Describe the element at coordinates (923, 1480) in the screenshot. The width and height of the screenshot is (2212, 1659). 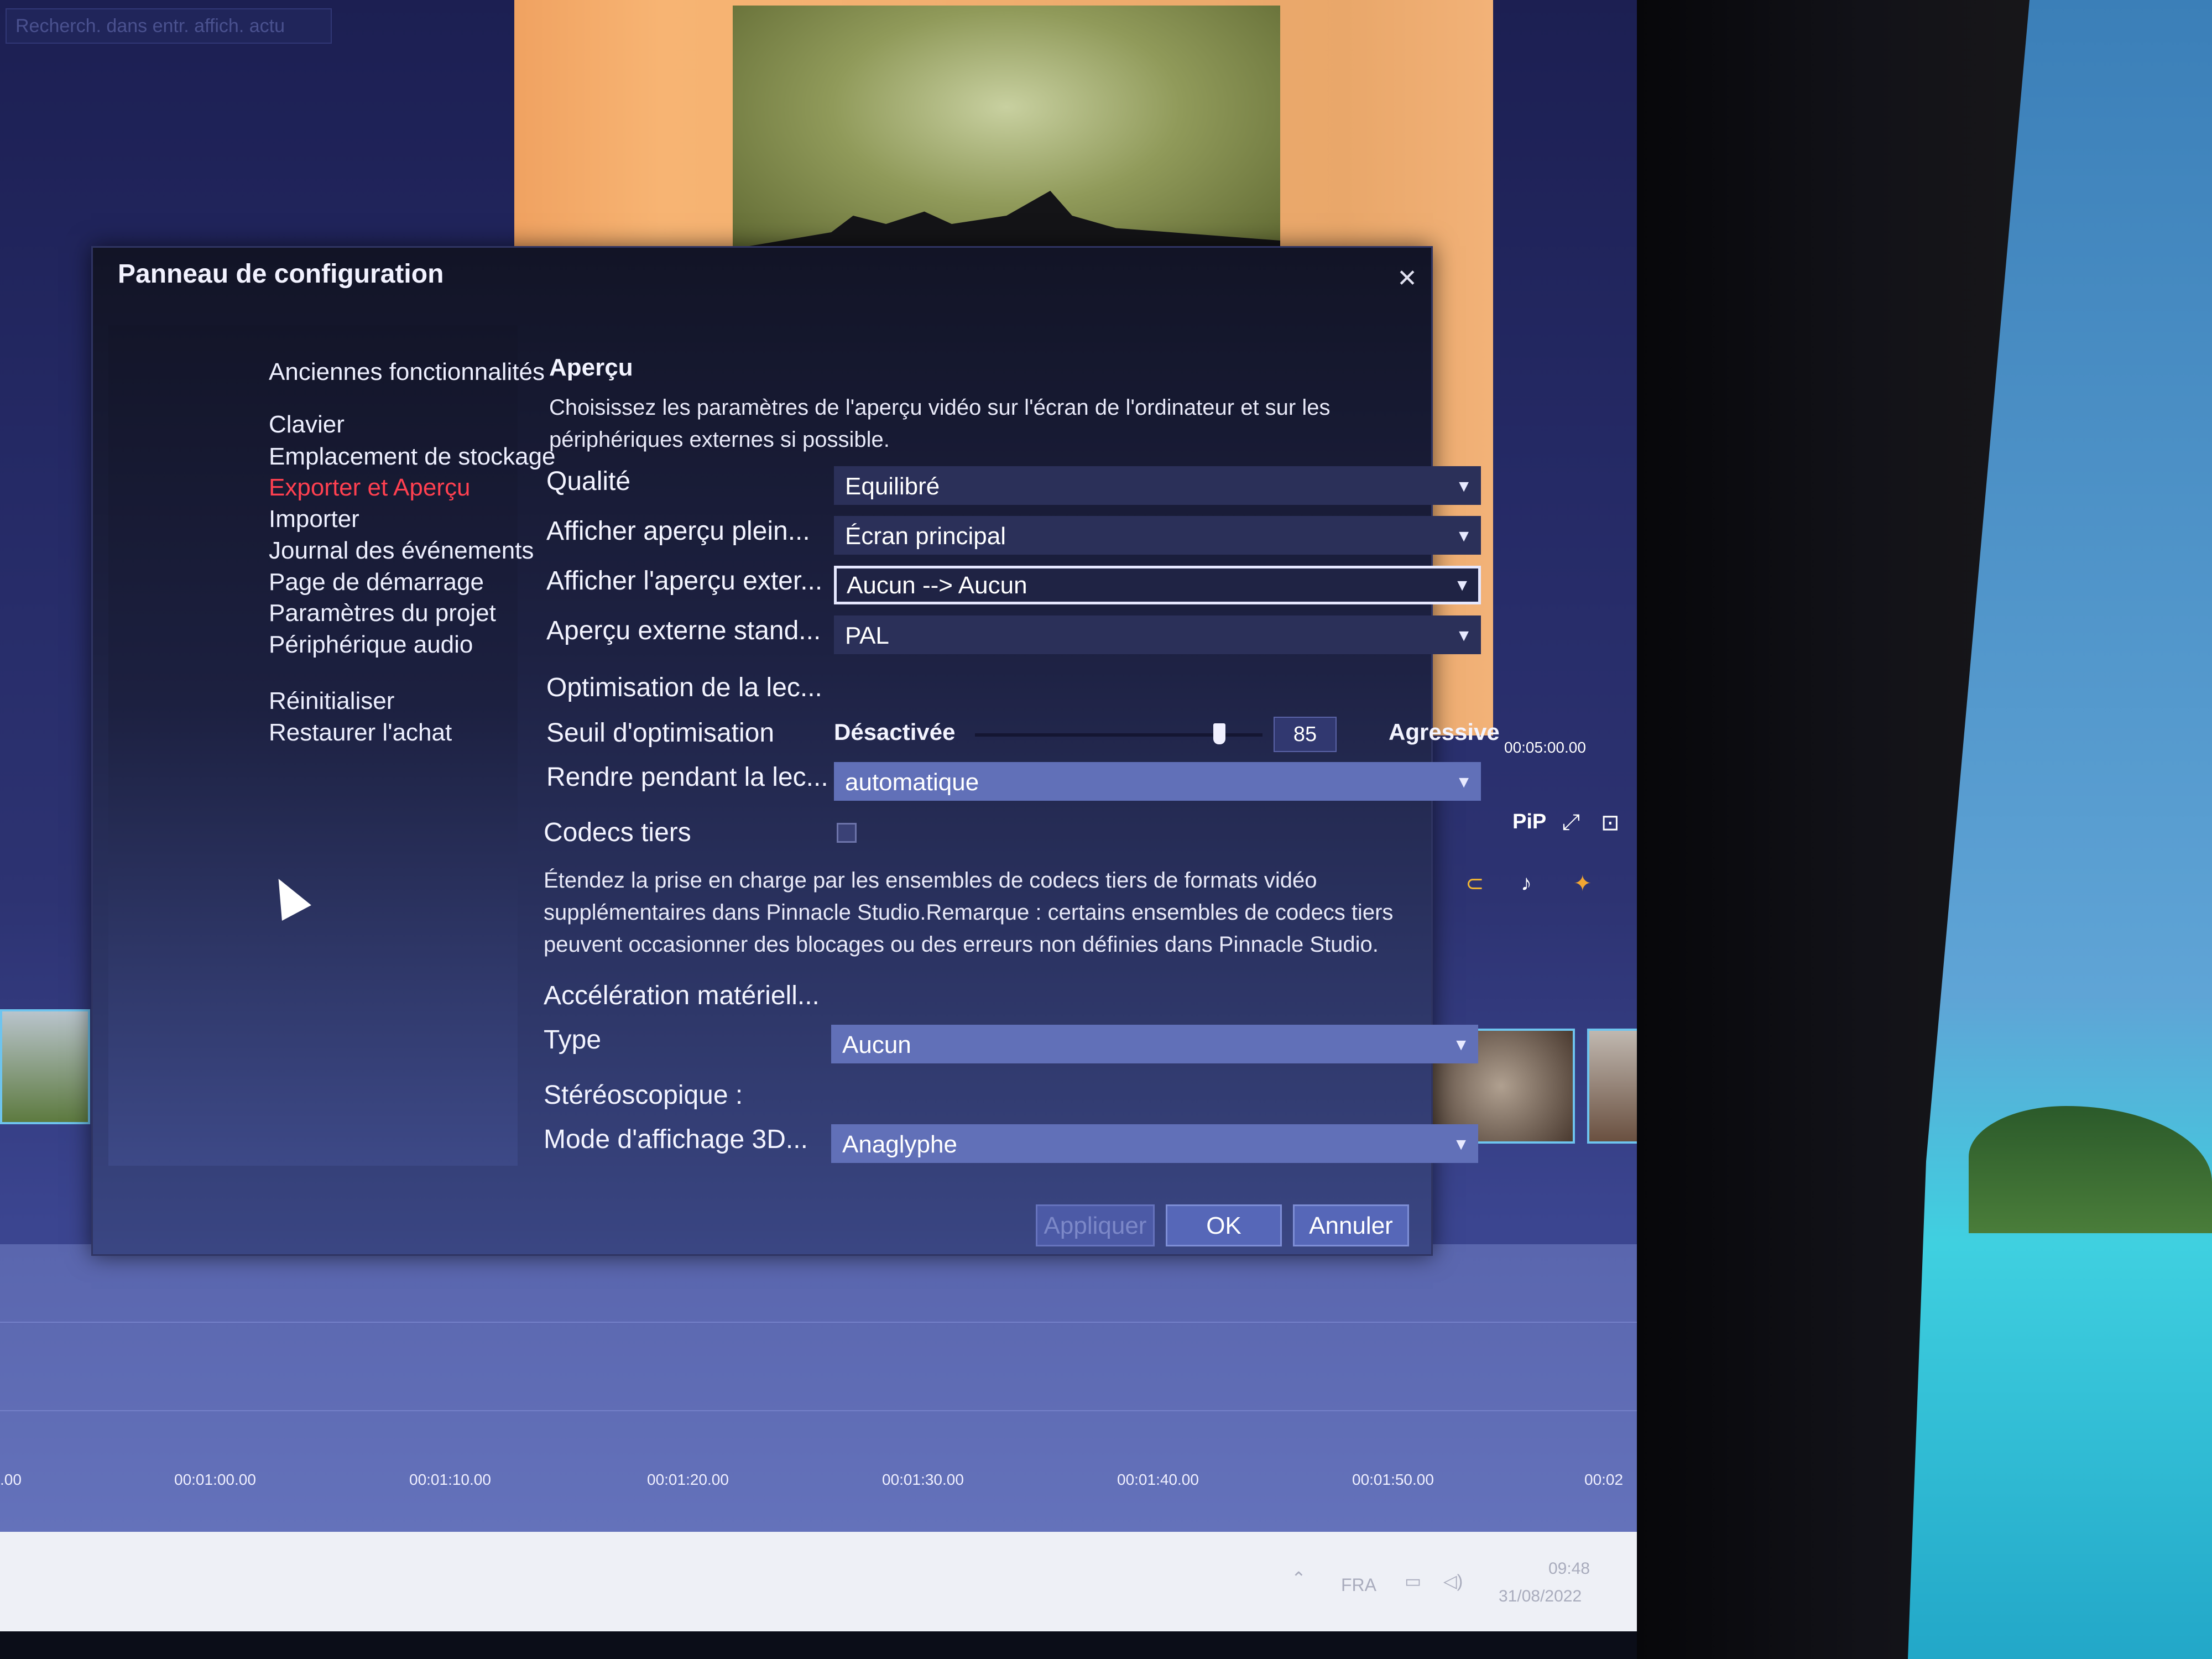
I see `timeline-tick: 00:01:30.00` at that location.